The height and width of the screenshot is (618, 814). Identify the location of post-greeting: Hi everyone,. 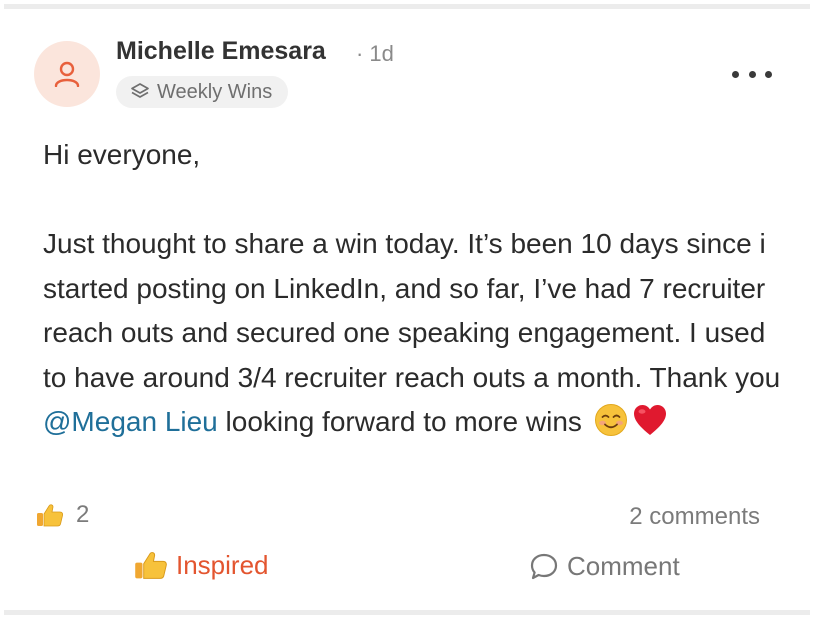
(122, 154).